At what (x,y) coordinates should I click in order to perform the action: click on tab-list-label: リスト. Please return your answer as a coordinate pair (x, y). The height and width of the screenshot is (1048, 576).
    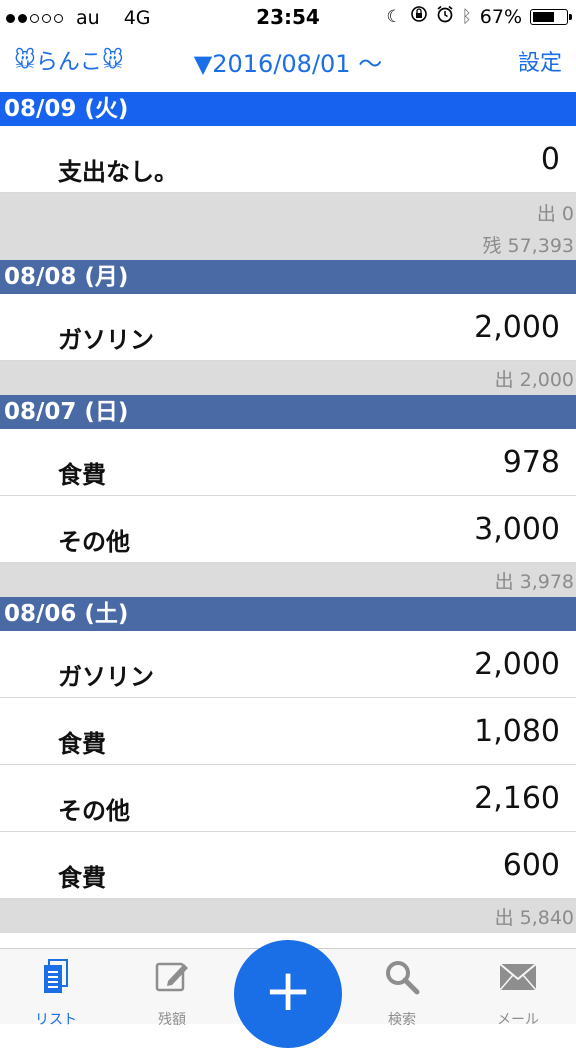
    Looking at the image, I should click on (56, 1020).